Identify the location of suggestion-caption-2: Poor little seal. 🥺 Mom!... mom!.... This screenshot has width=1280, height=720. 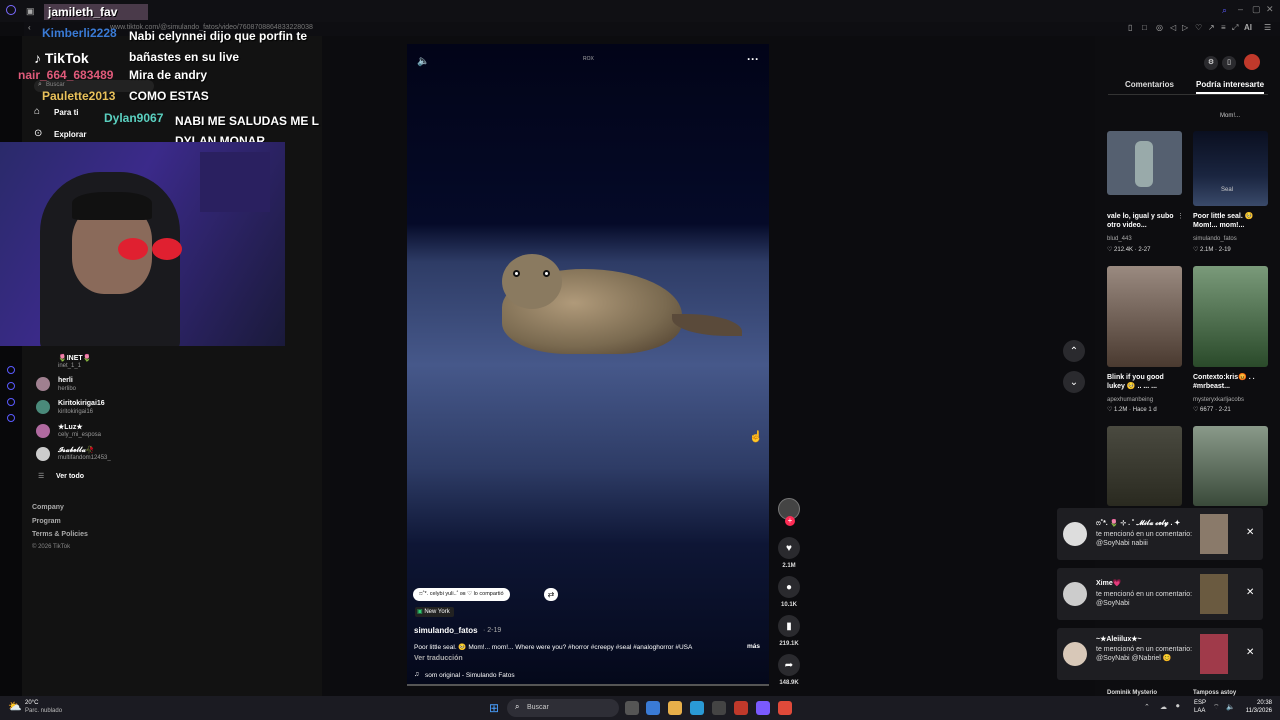
(1228, 221).